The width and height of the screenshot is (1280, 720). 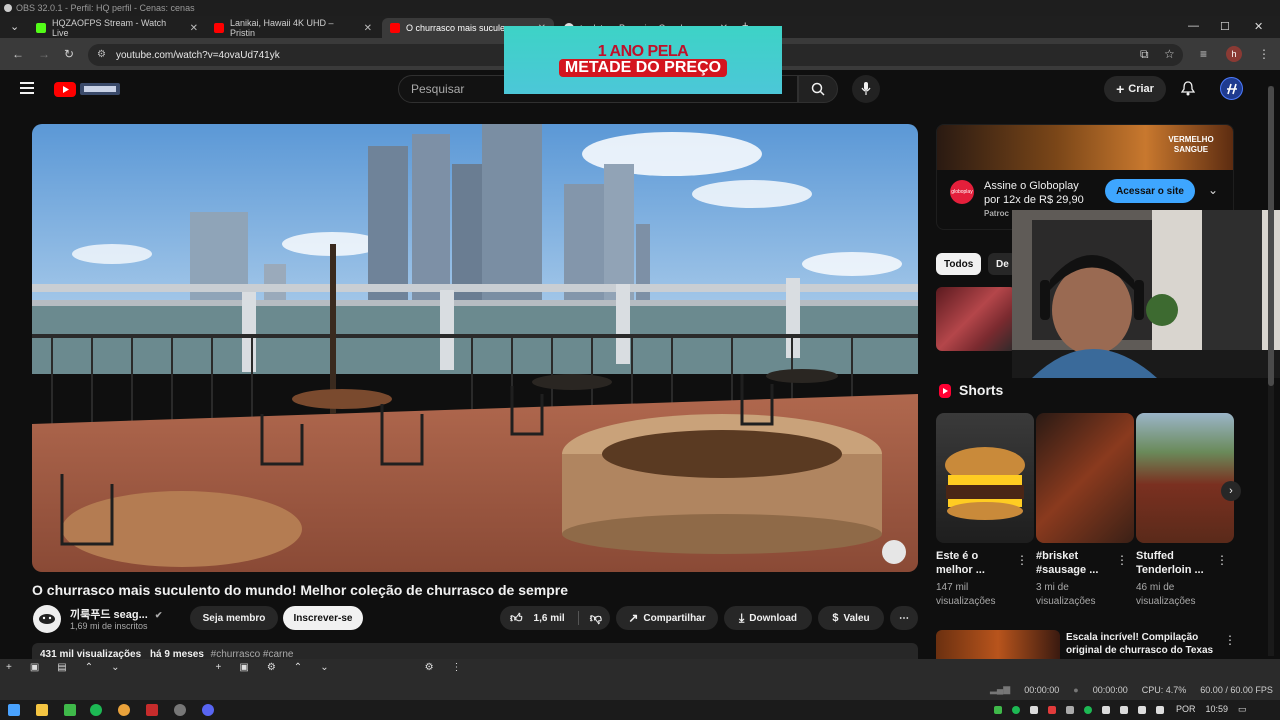 What do you see at coordinates (1016, 710) in the screenshot?
I see `tray-spotify-icon` at bounding box center [1016, 710].